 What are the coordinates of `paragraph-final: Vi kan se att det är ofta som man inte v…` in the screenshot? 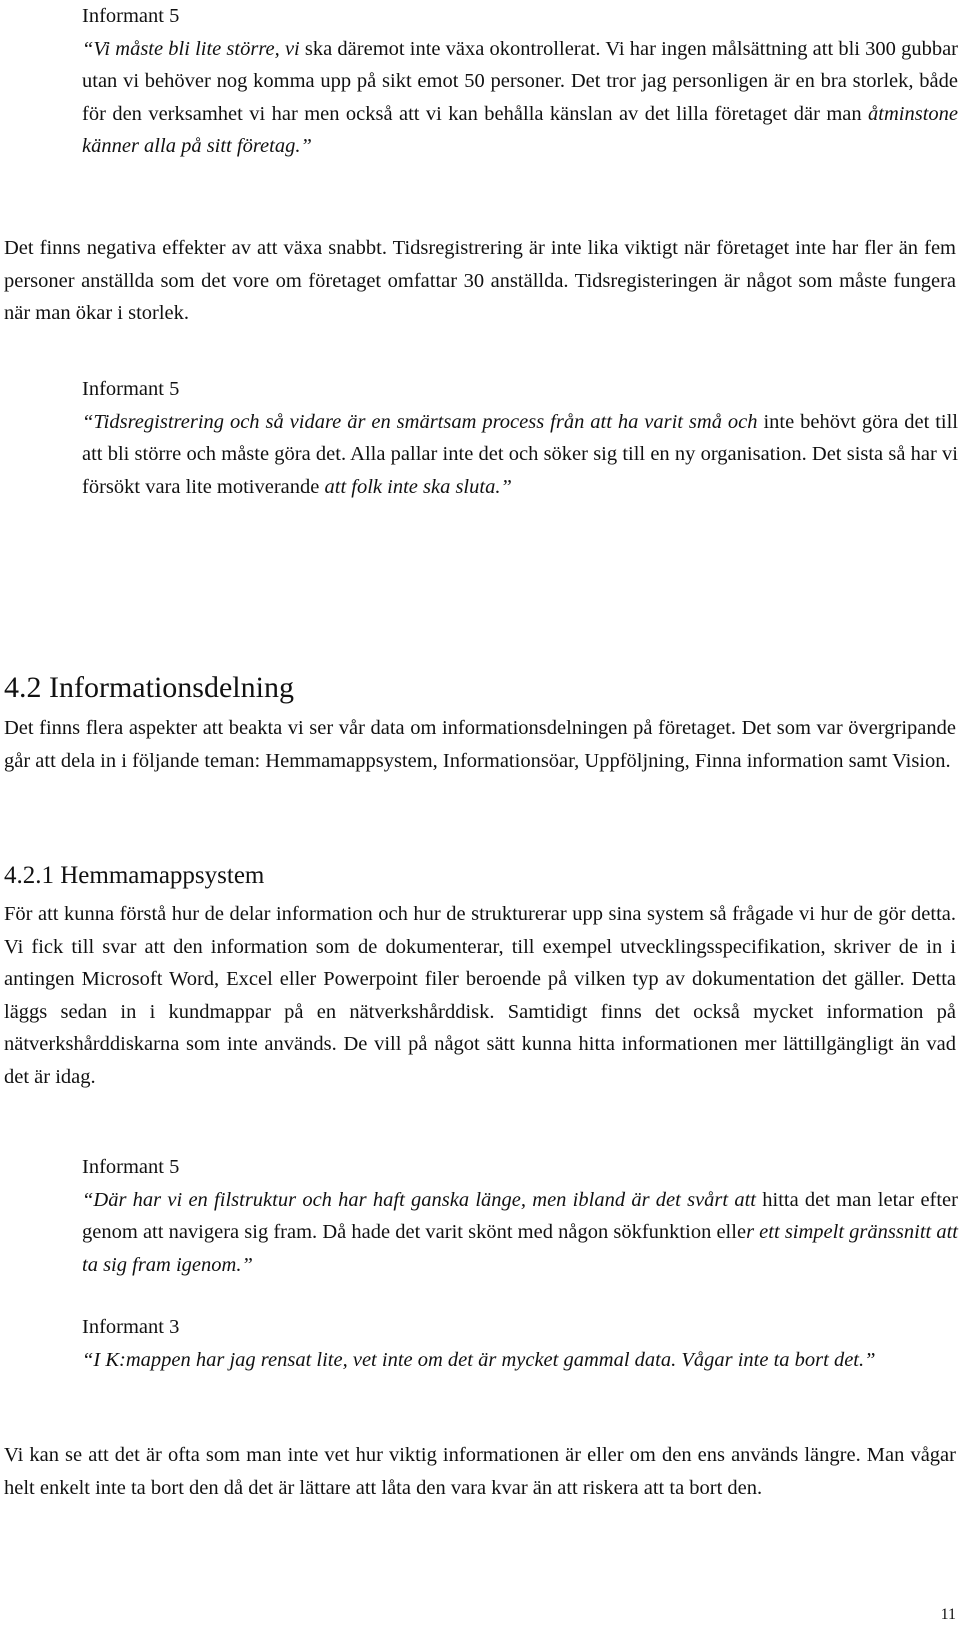 It's located at (480, 1471).